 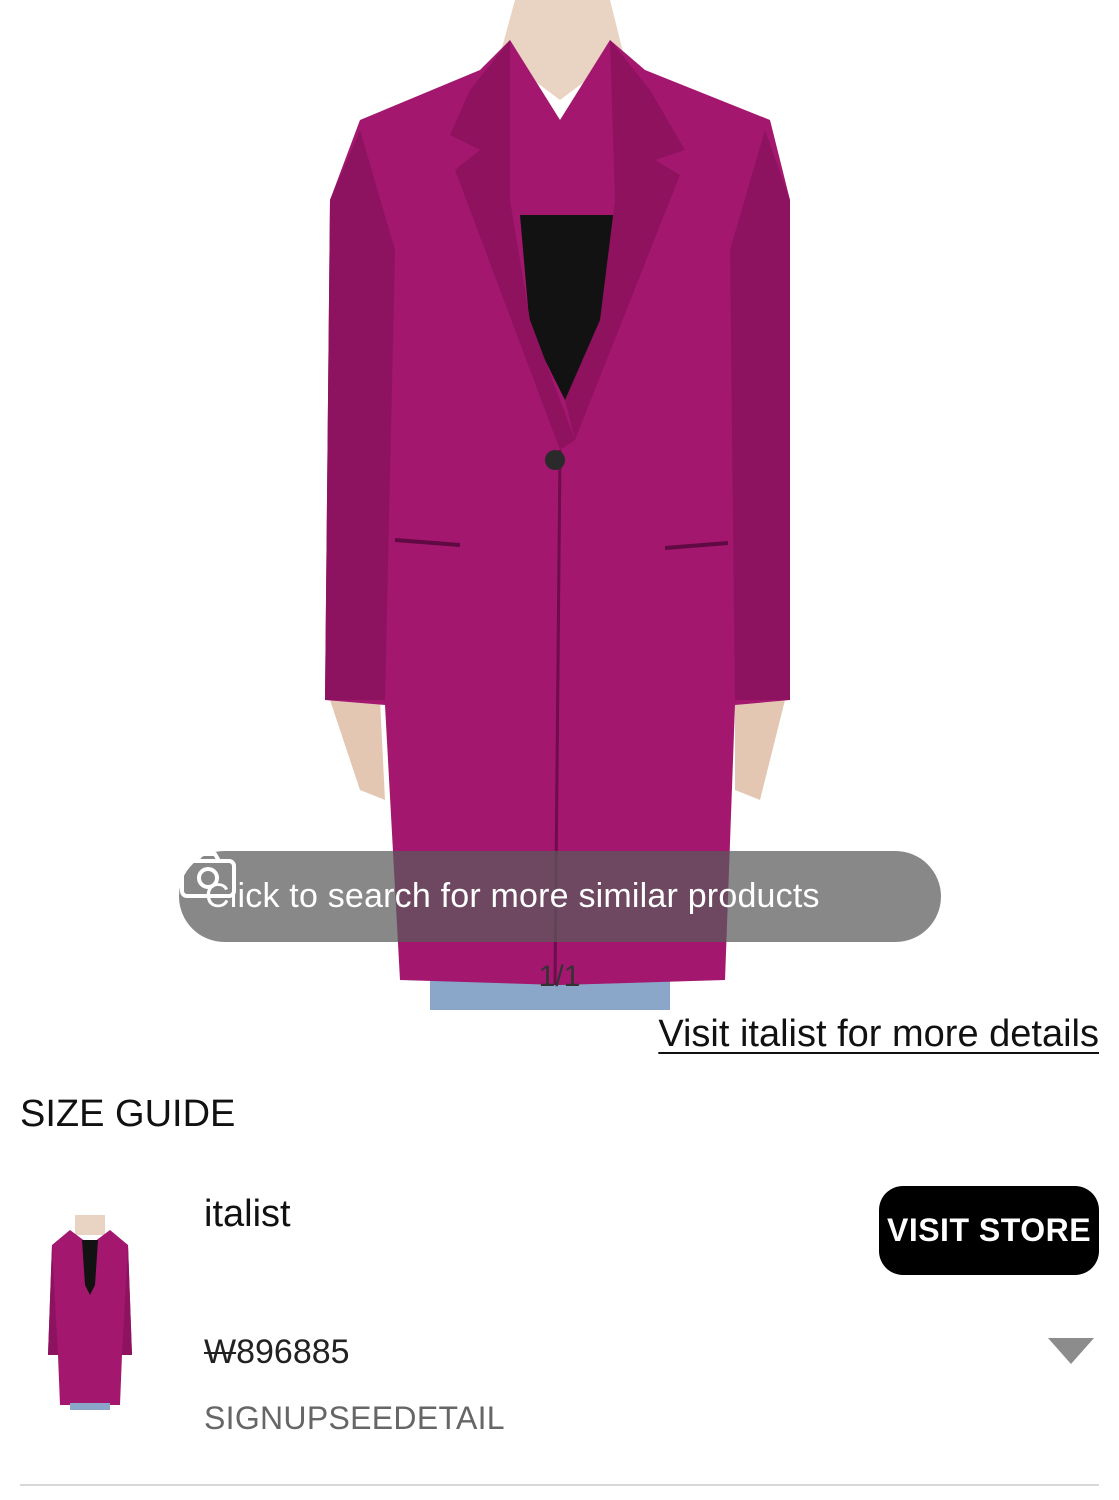 What do you see at coordinates (559, 976) in the screenshot?
I see `image-pager: 1/1` at bounding box center [559, 976].